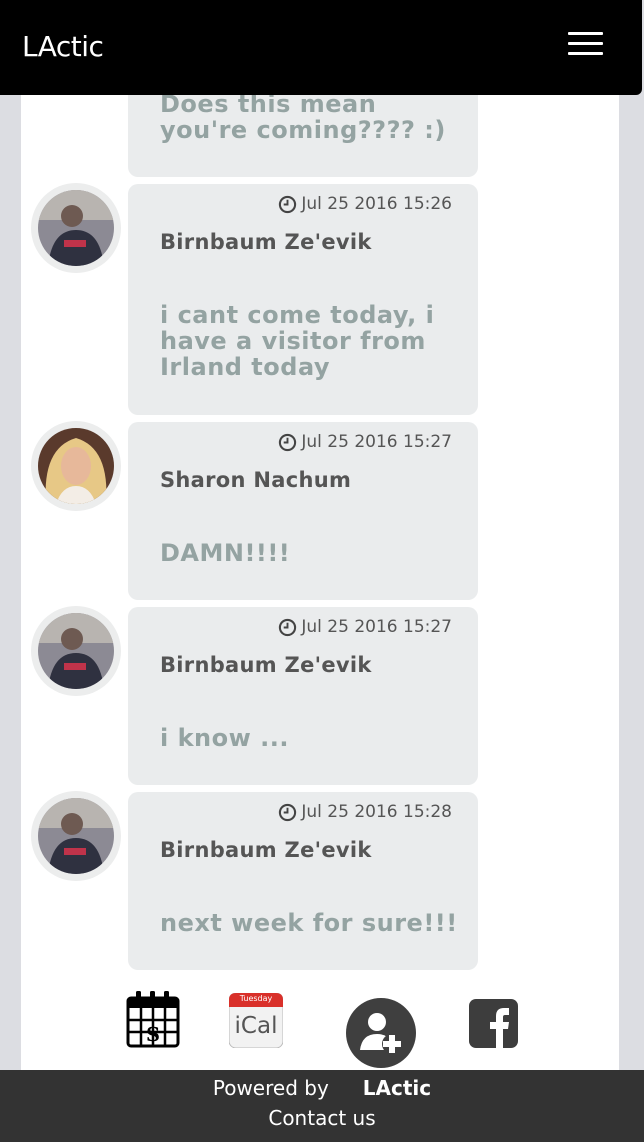 This screenshot has width=644, height=1142. I want to click on ical-icon: Tuesday iCal, so click(256, 1020).